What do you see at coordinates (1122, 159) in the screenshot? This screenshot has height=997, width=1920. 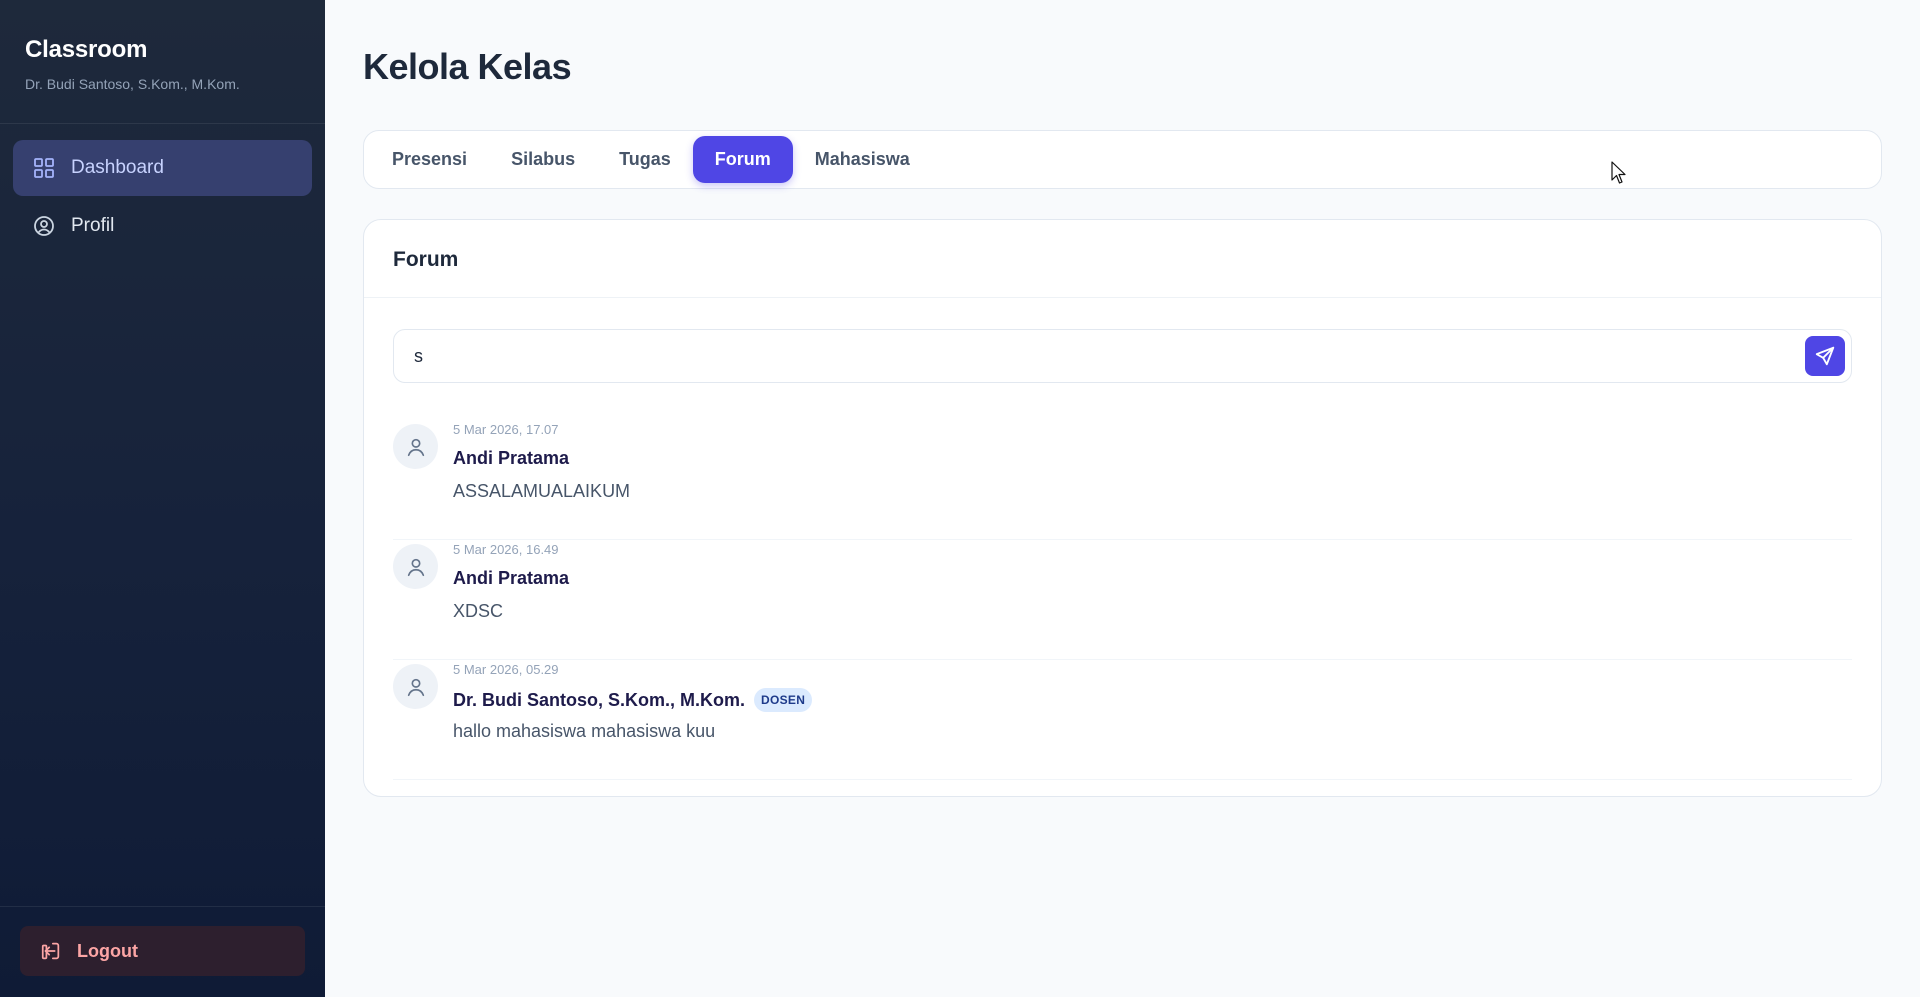 I see `tab-bar: Presensi Silabus Tugas Forum Mahasiswa` at bounding box center [1122, 159].